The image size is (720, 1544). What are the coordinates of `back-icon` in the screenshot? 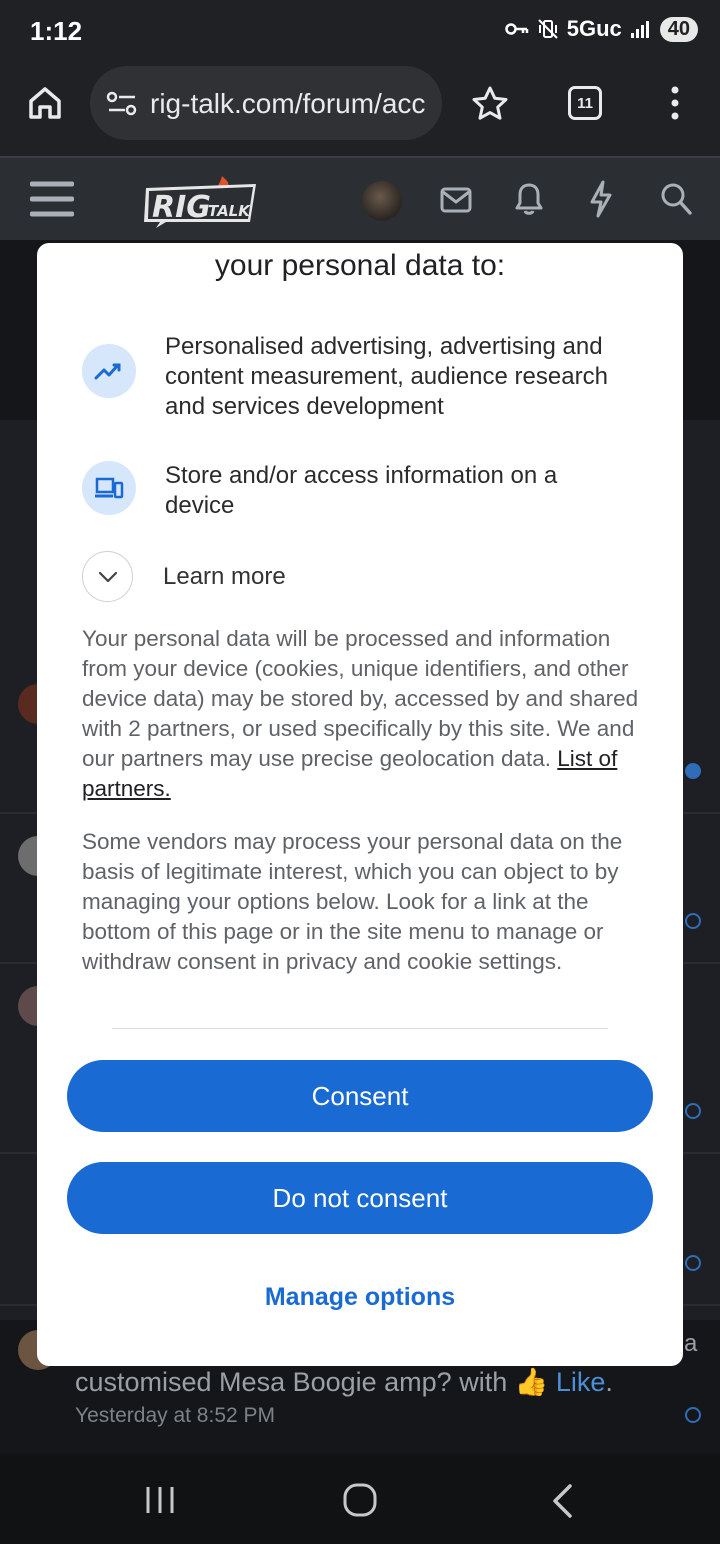 It's located at (562, 1501).